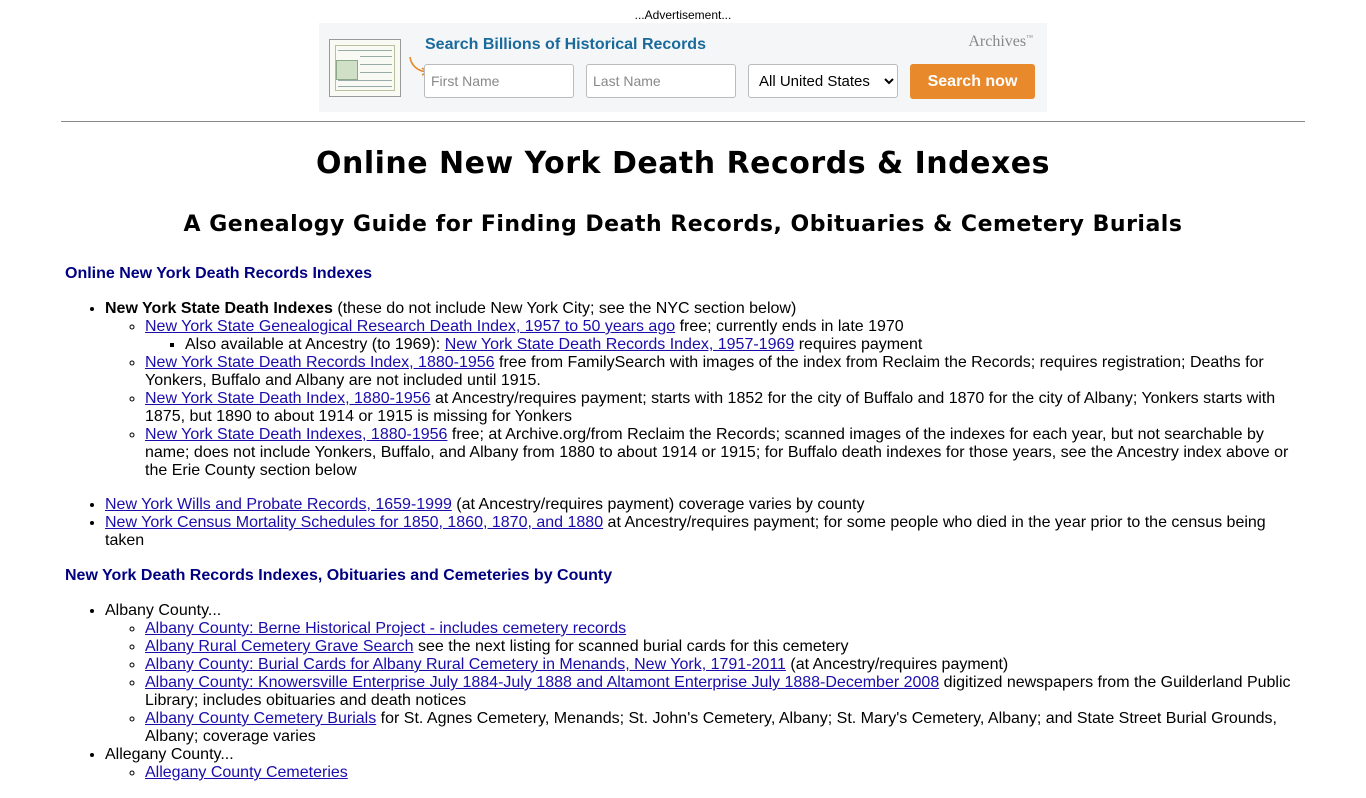 The width and height of the screenshot is (1366, 798). What do you see at coordinates (661, 81) in the screenshot?
I see `last-name-input` at bounding box center [661, 81].